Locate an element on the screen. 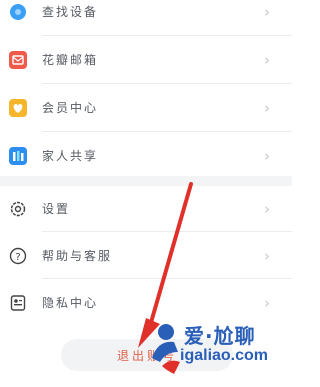 This screenshot has height=387, width=320. find-device-icon is located at coordinates (17, 11).